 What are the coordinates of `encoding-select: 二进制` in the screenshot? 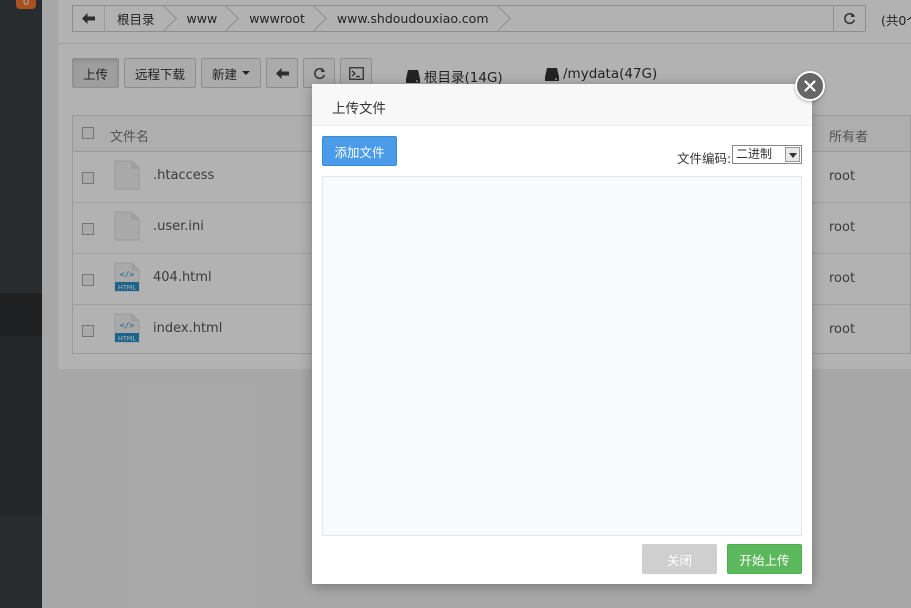 It's located at (767, 154).